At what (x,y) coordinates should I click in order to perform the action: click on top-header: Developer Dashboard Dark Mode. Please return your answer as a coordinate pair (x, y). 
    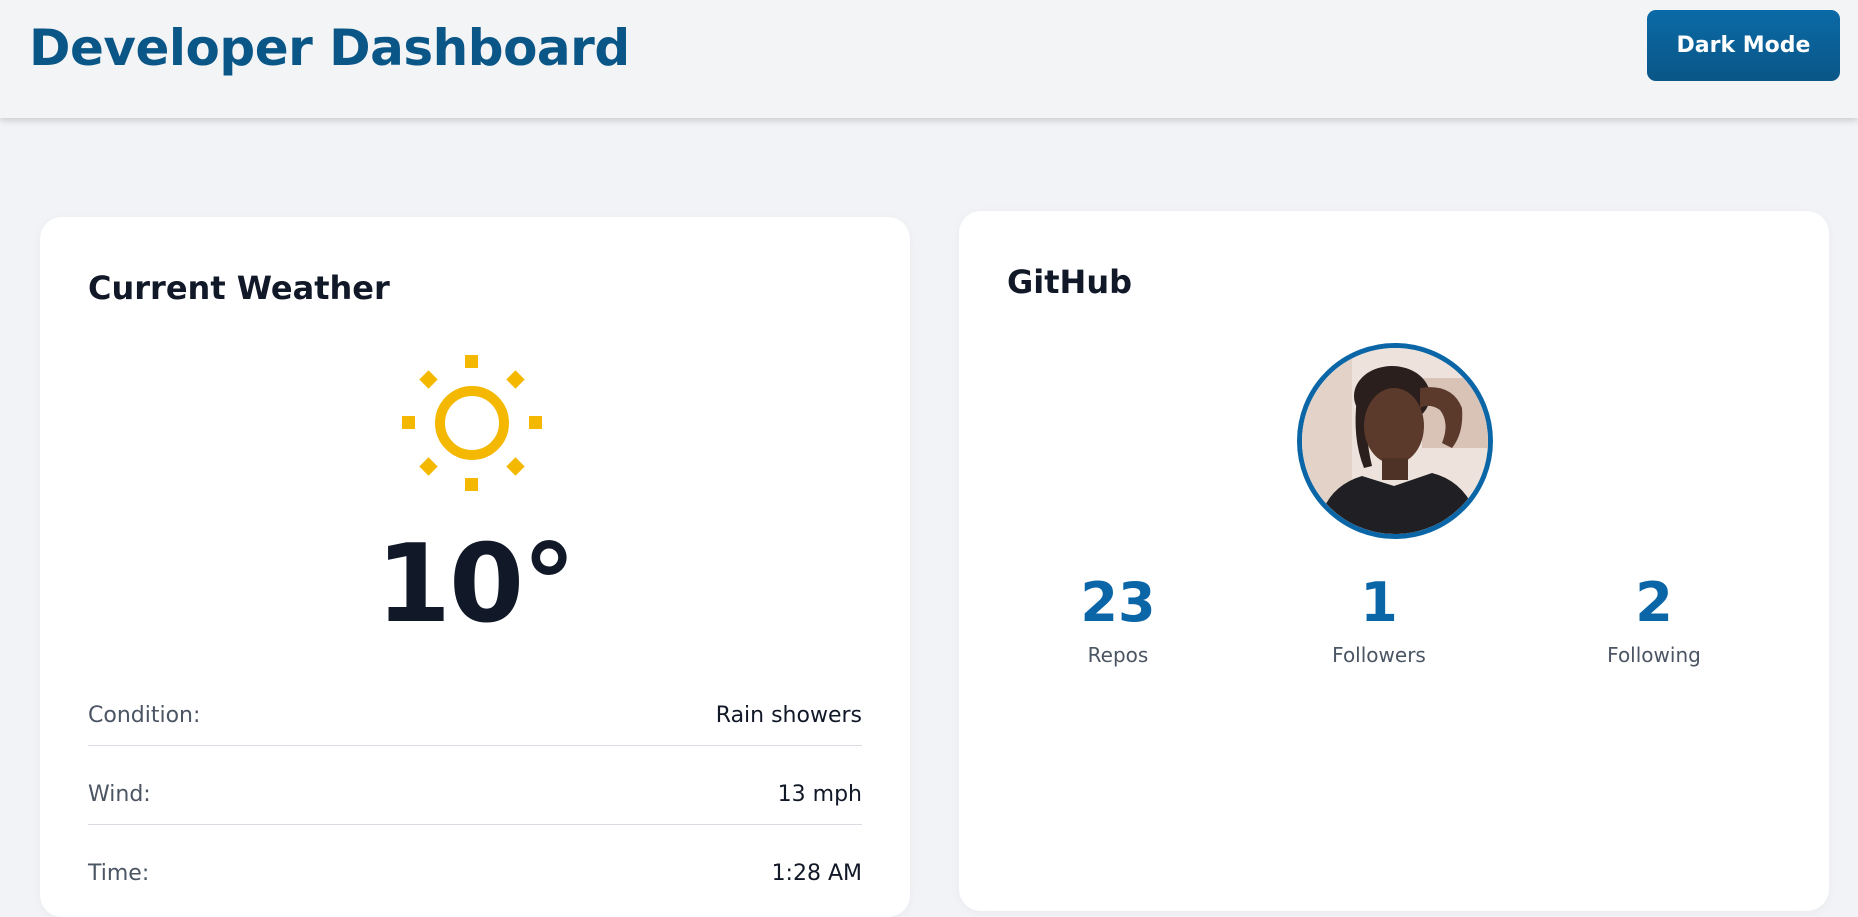
    Looking at the image, I should click on (929, 59).